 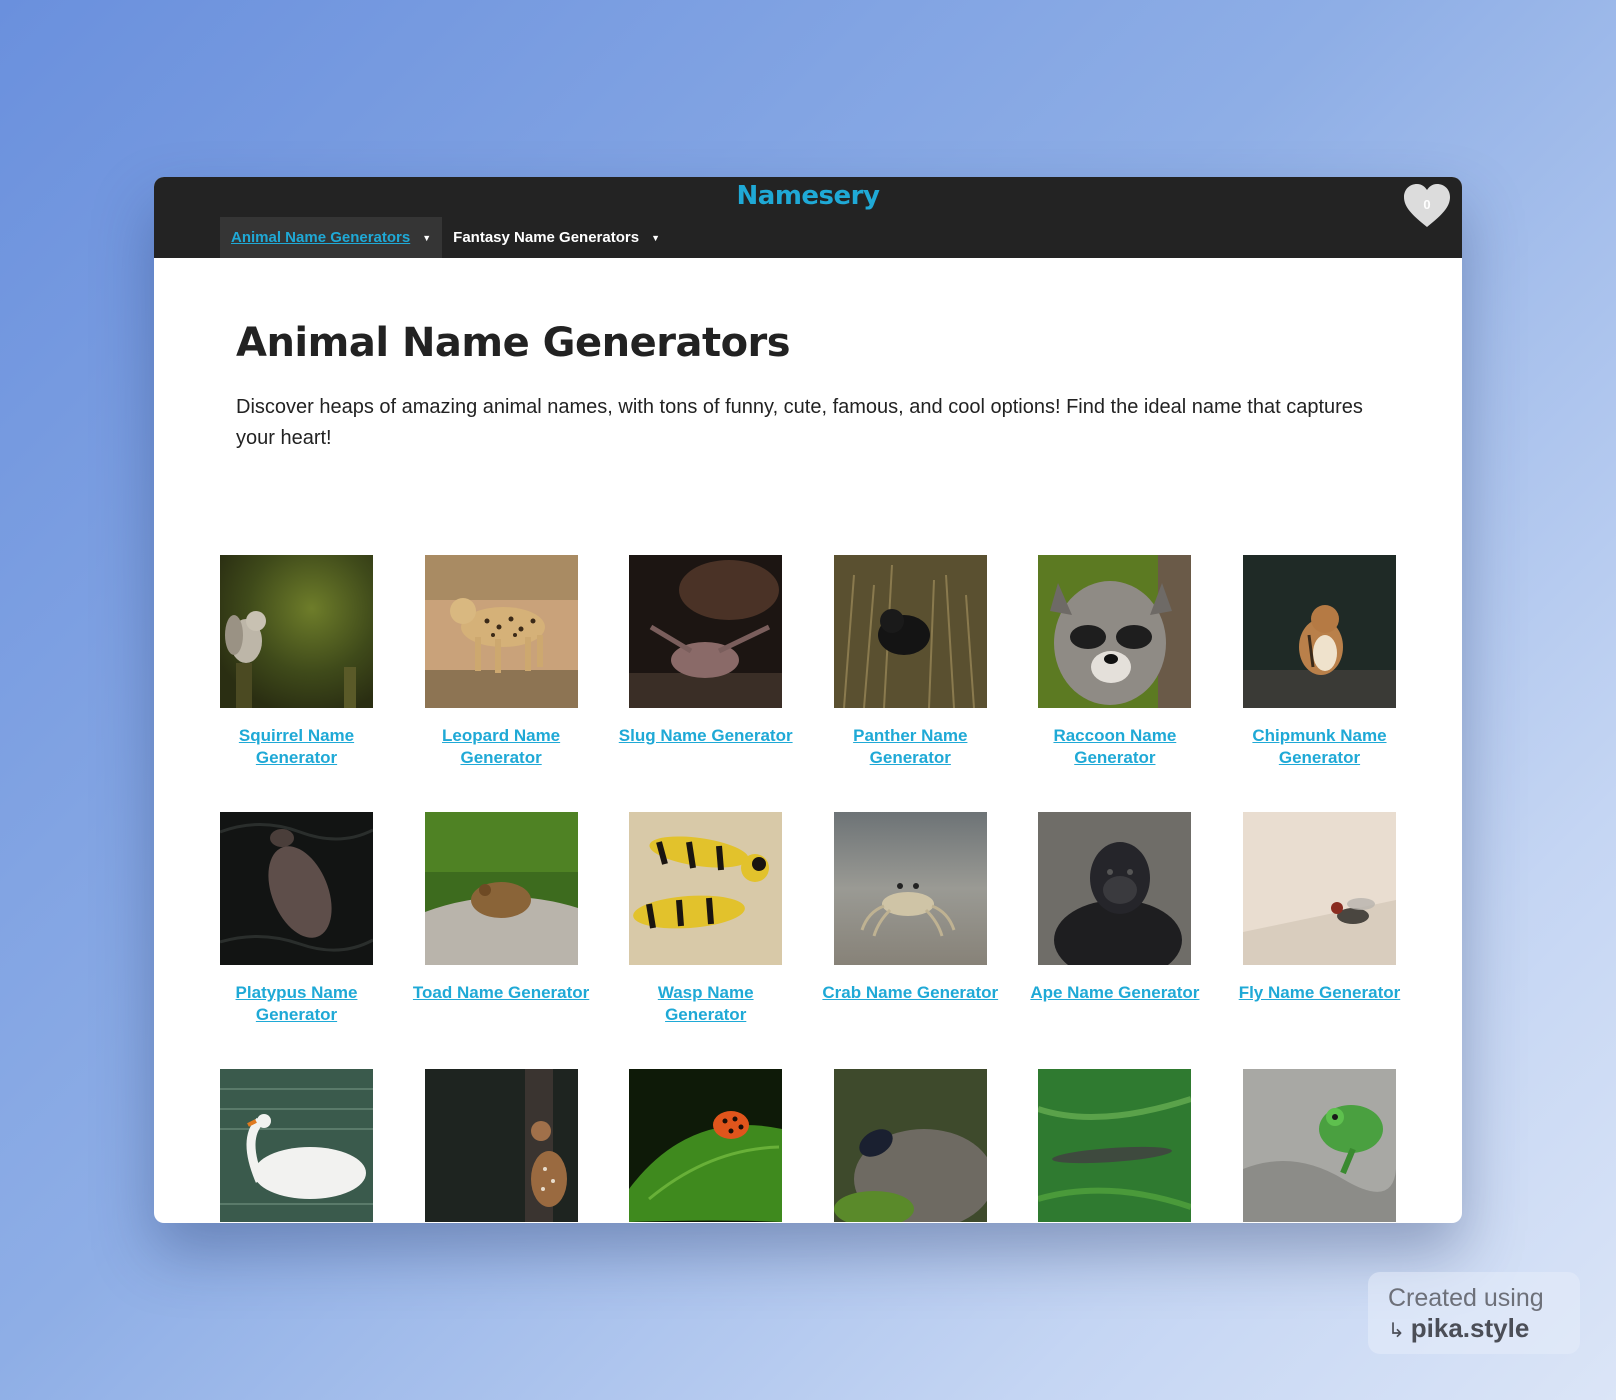 I want to click on generator-card: Leopard Name Generator, so click(x=501, y=683).